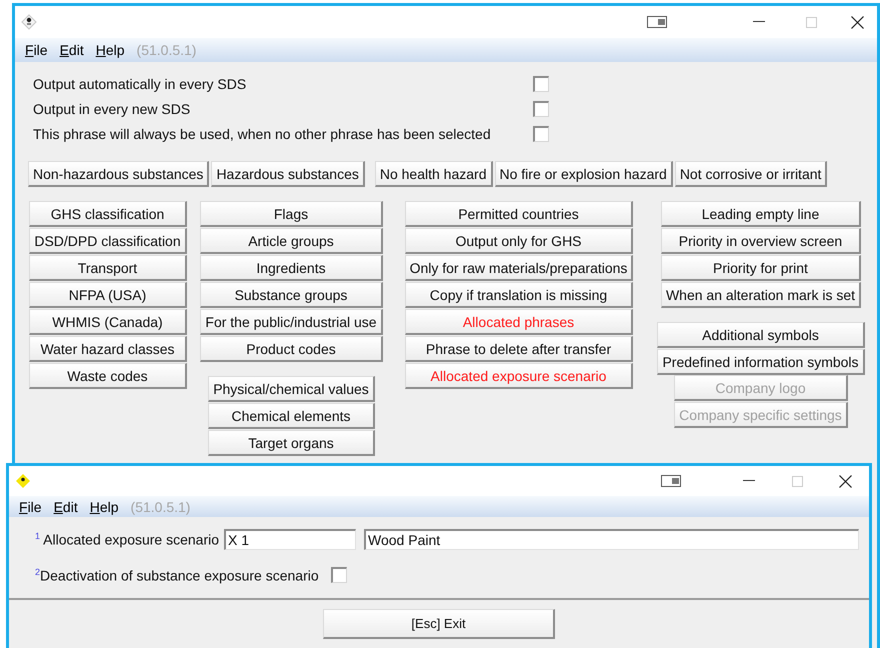 The width and height of the screenshot is (880, 648). Describe the element at coordinates (291, 349) in the screenshot. I see `feature-button: Product codes` at that location.